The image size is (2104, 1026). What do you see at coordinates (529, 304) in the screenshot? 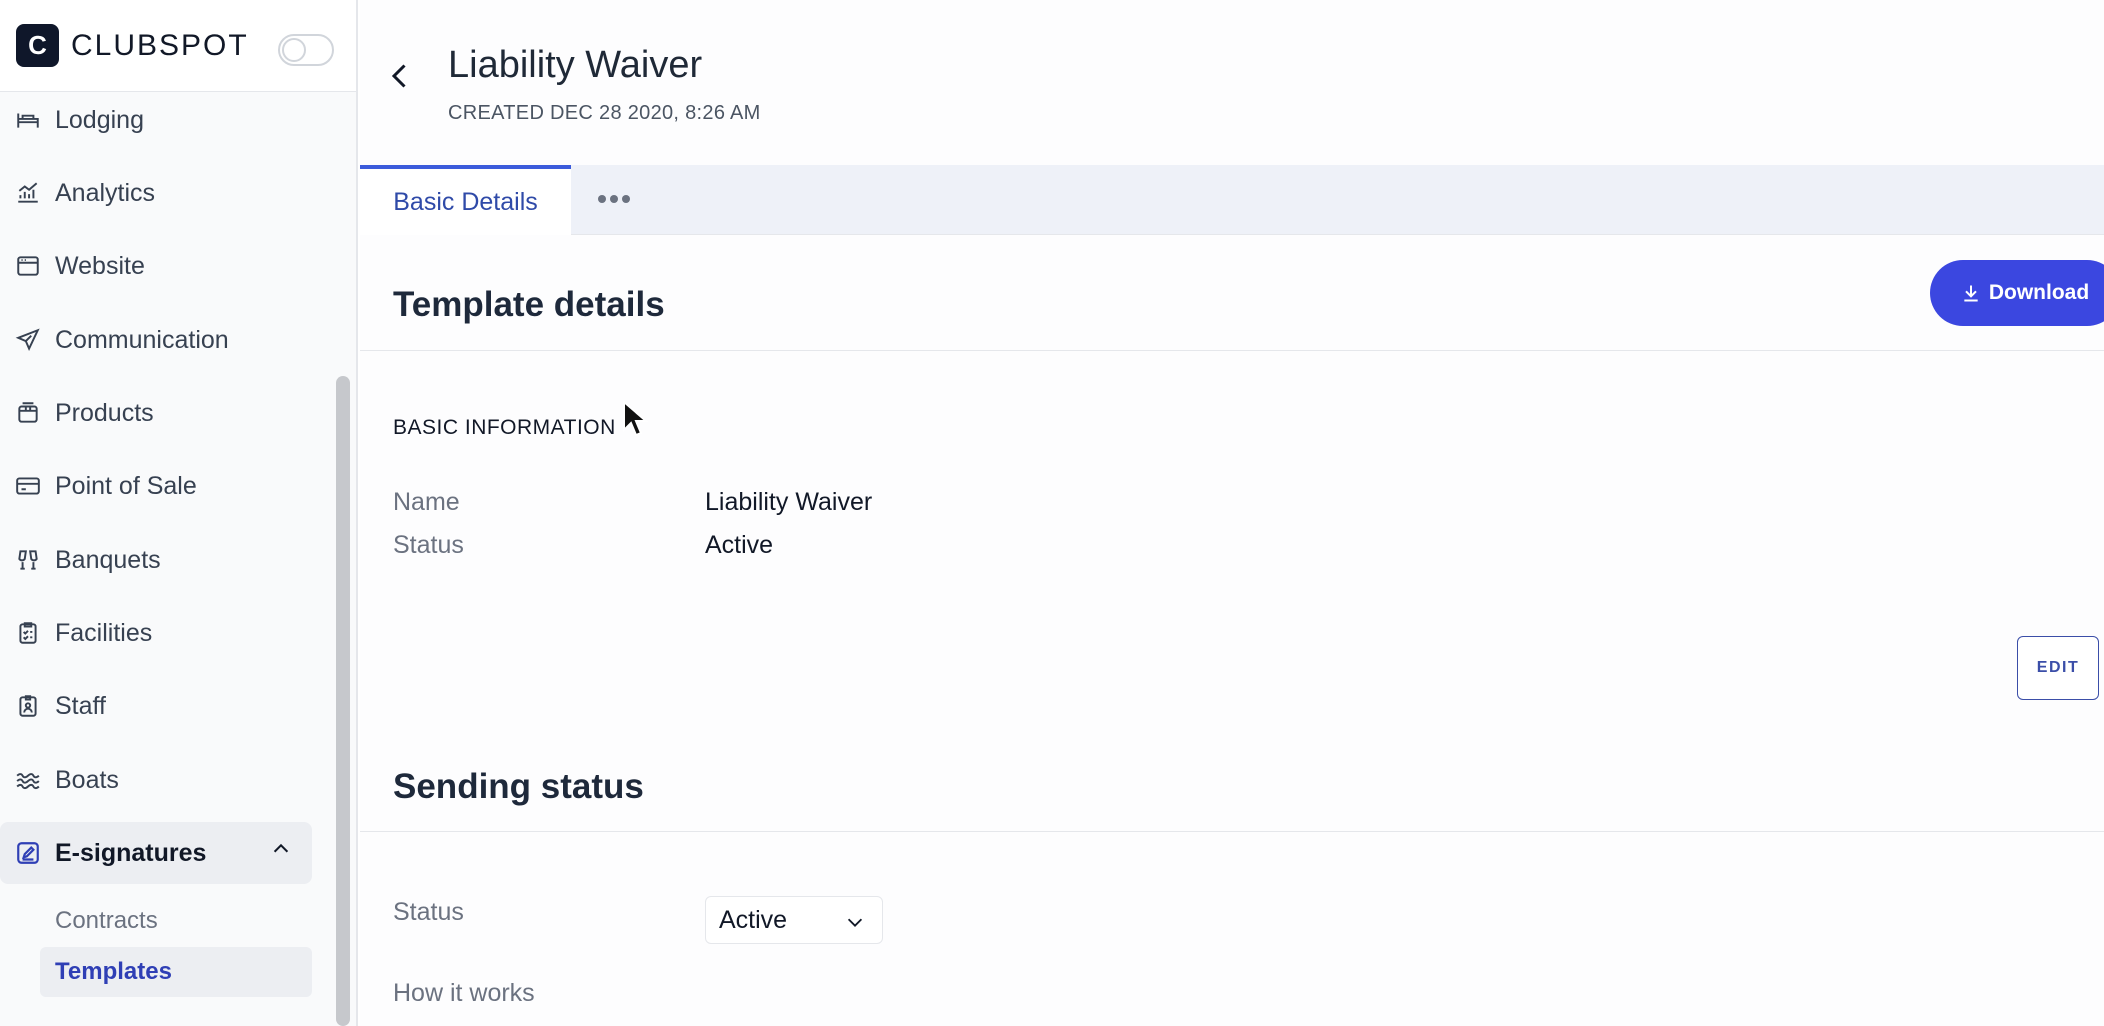
I see `template-details-title: Template details` at bounding box center [529, 304].